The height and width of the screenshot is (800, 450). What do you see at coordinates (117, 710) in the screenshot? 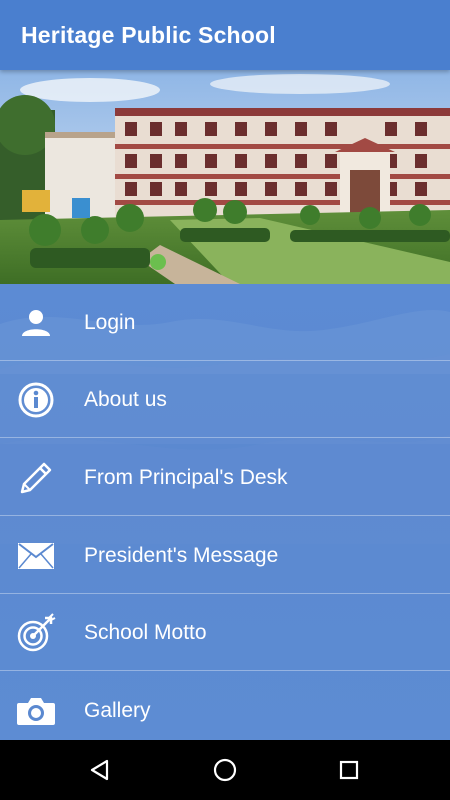
I see `menu-item-label: Gallery` at bounding box center [117, 710].